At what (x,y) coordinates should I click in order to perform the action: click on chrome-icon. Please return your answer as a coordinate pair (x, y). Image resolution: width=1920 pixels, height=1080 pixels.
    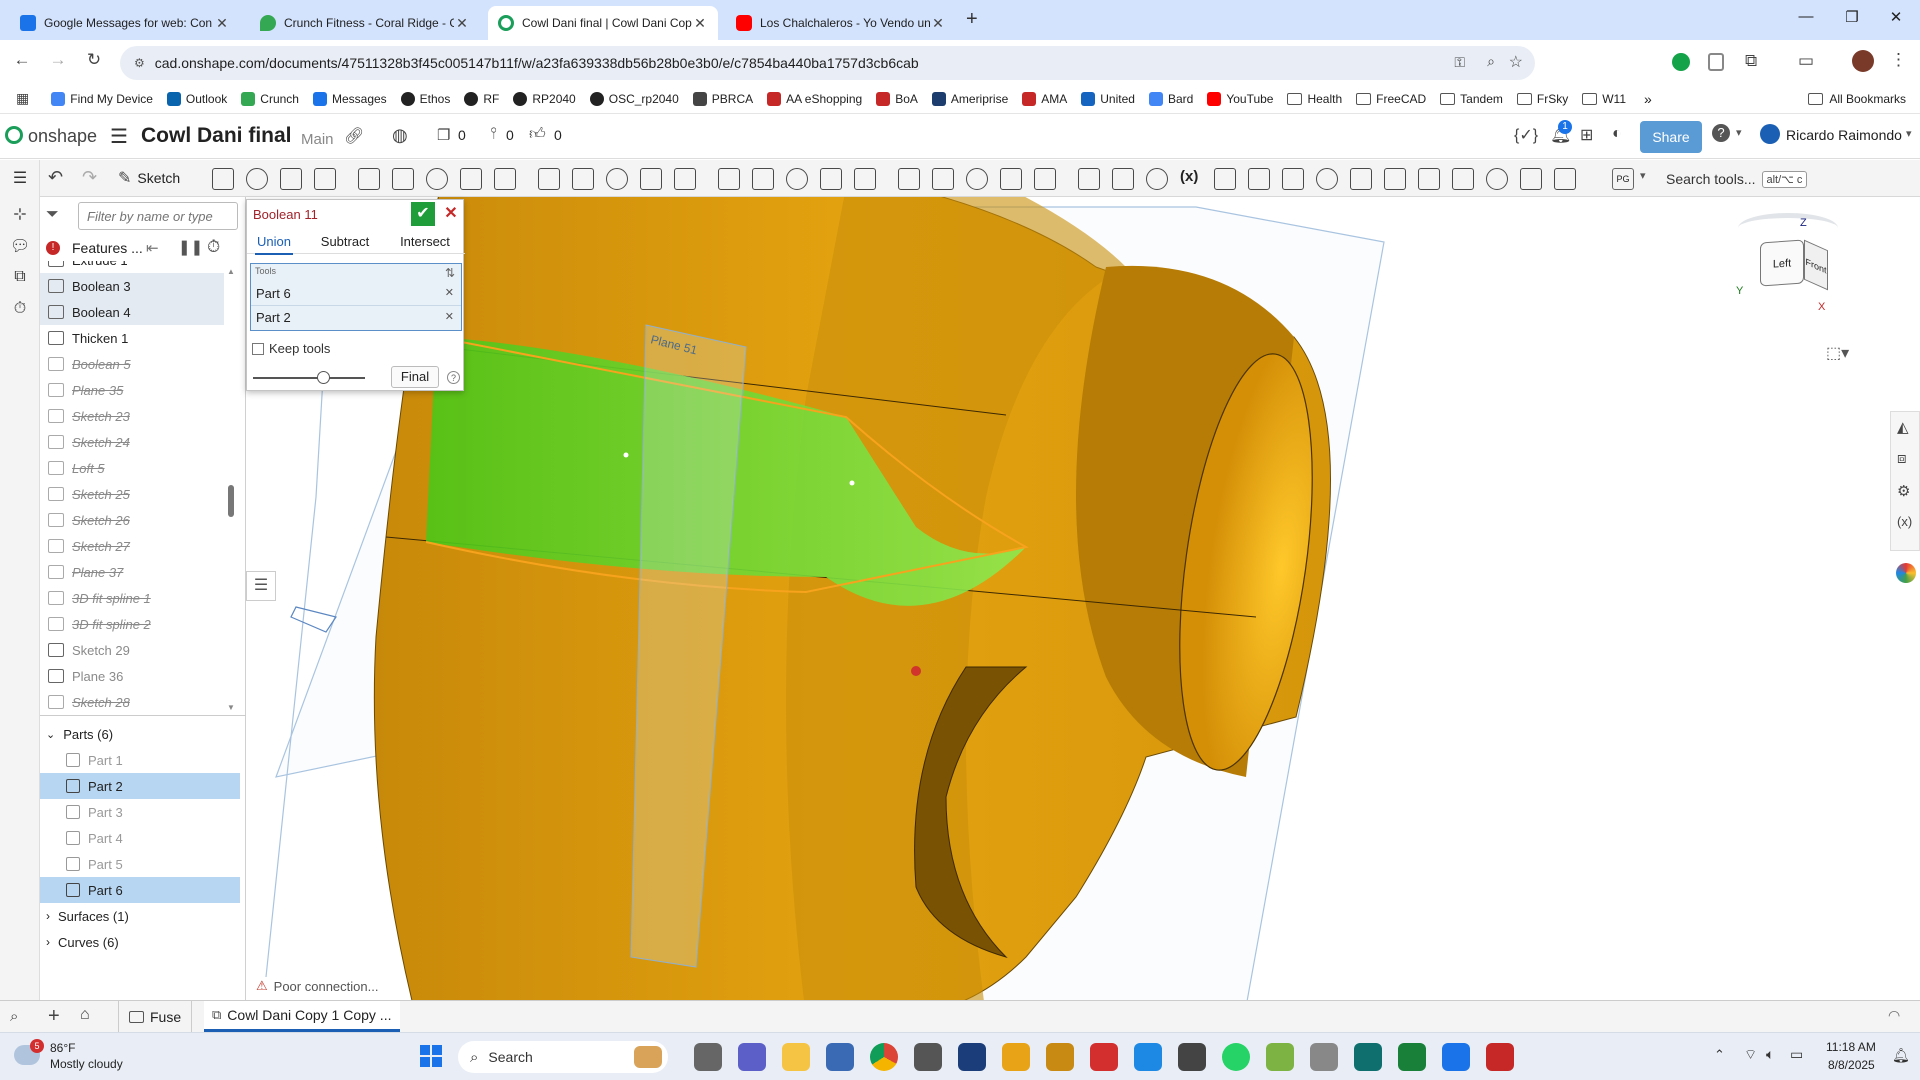
    Looking at the image, I should click on (884, 1057).